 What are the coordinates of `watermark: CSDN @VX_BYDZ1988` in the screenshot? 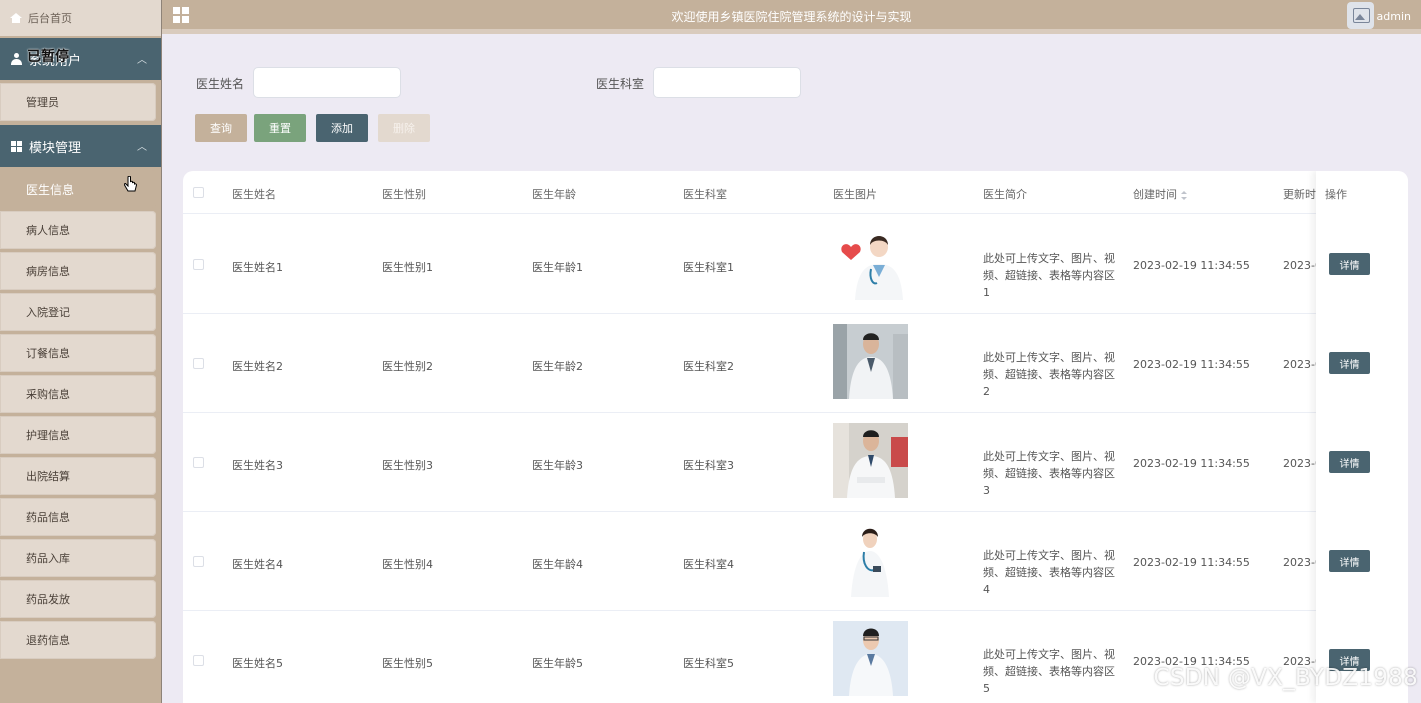 It's located at (1285, 678).